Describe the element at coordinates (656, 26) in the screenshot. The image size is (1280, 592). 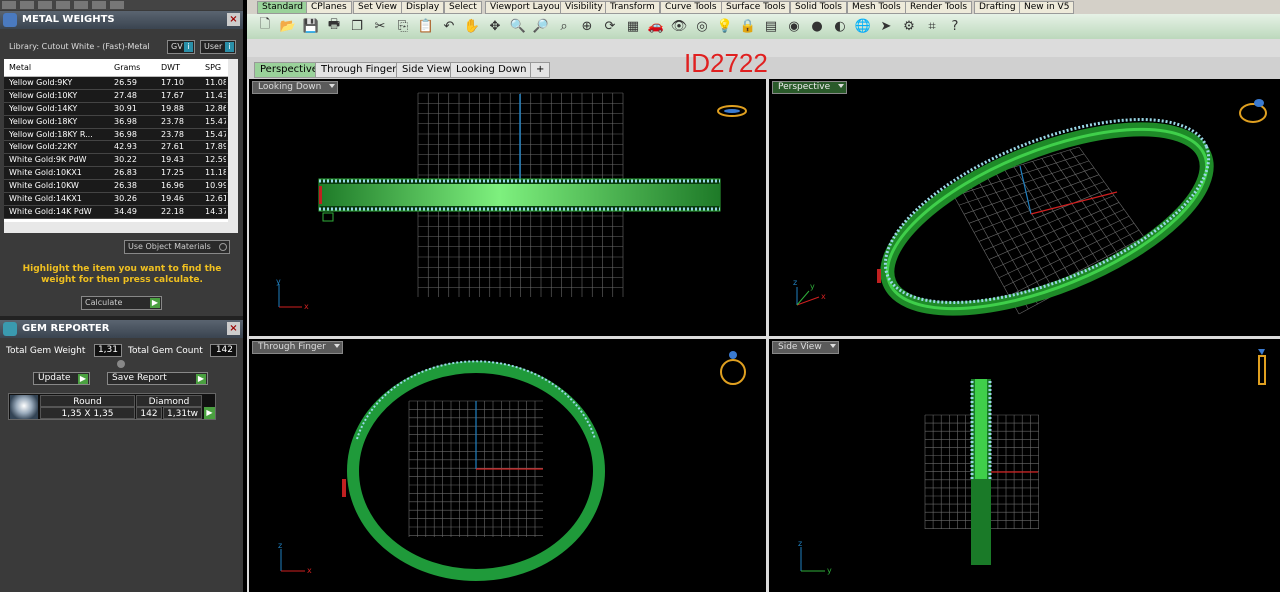
I see `car-icon: 🚗` at that location.